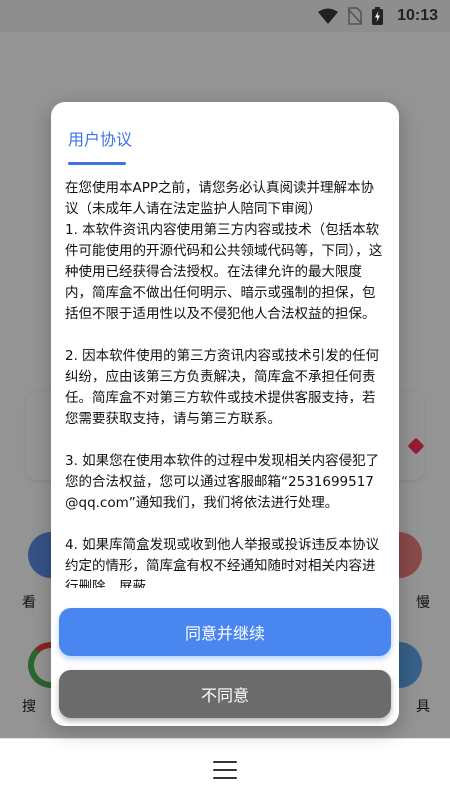 This screenshot has height=800, width=450. I want to click on status-bar: 10:13, so click(225, 16).